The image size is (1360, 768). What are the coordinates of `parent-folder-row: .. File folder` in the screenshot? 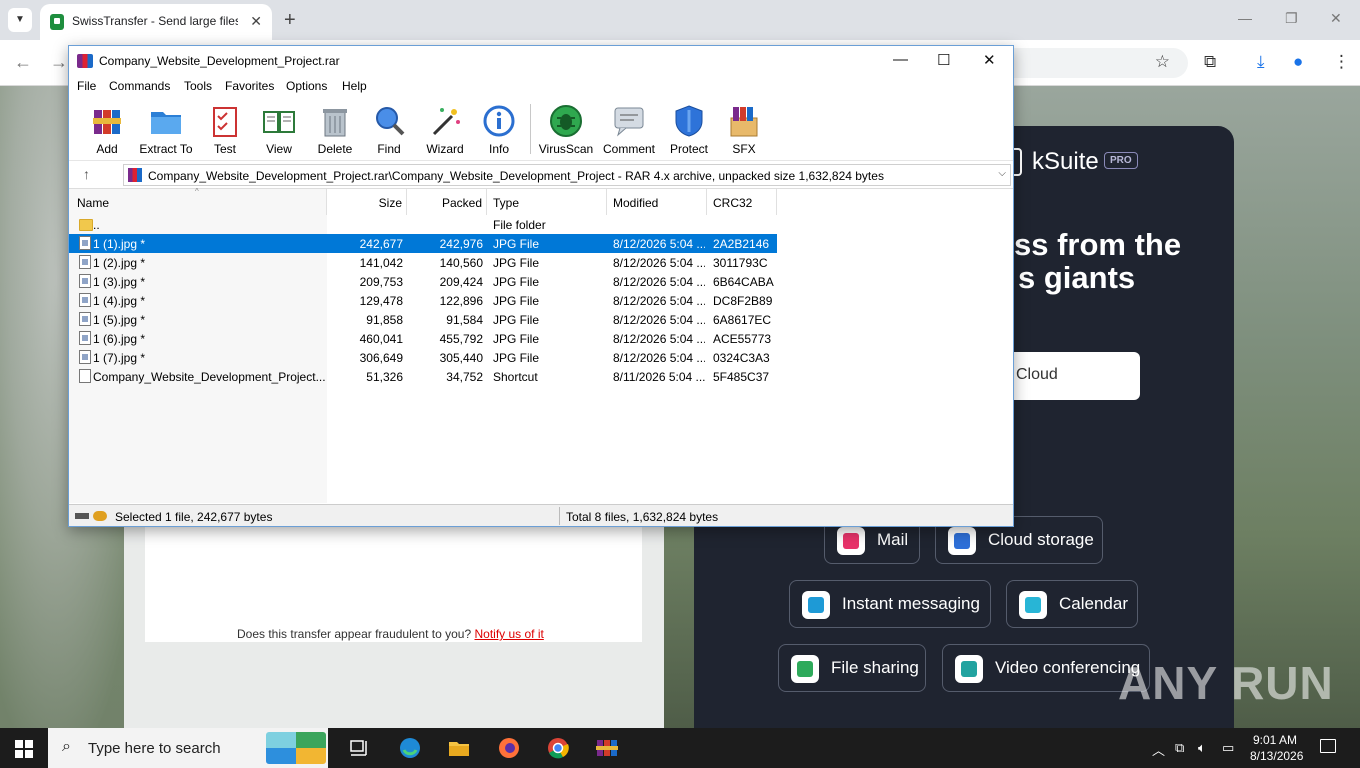 It's located at (423, 224).